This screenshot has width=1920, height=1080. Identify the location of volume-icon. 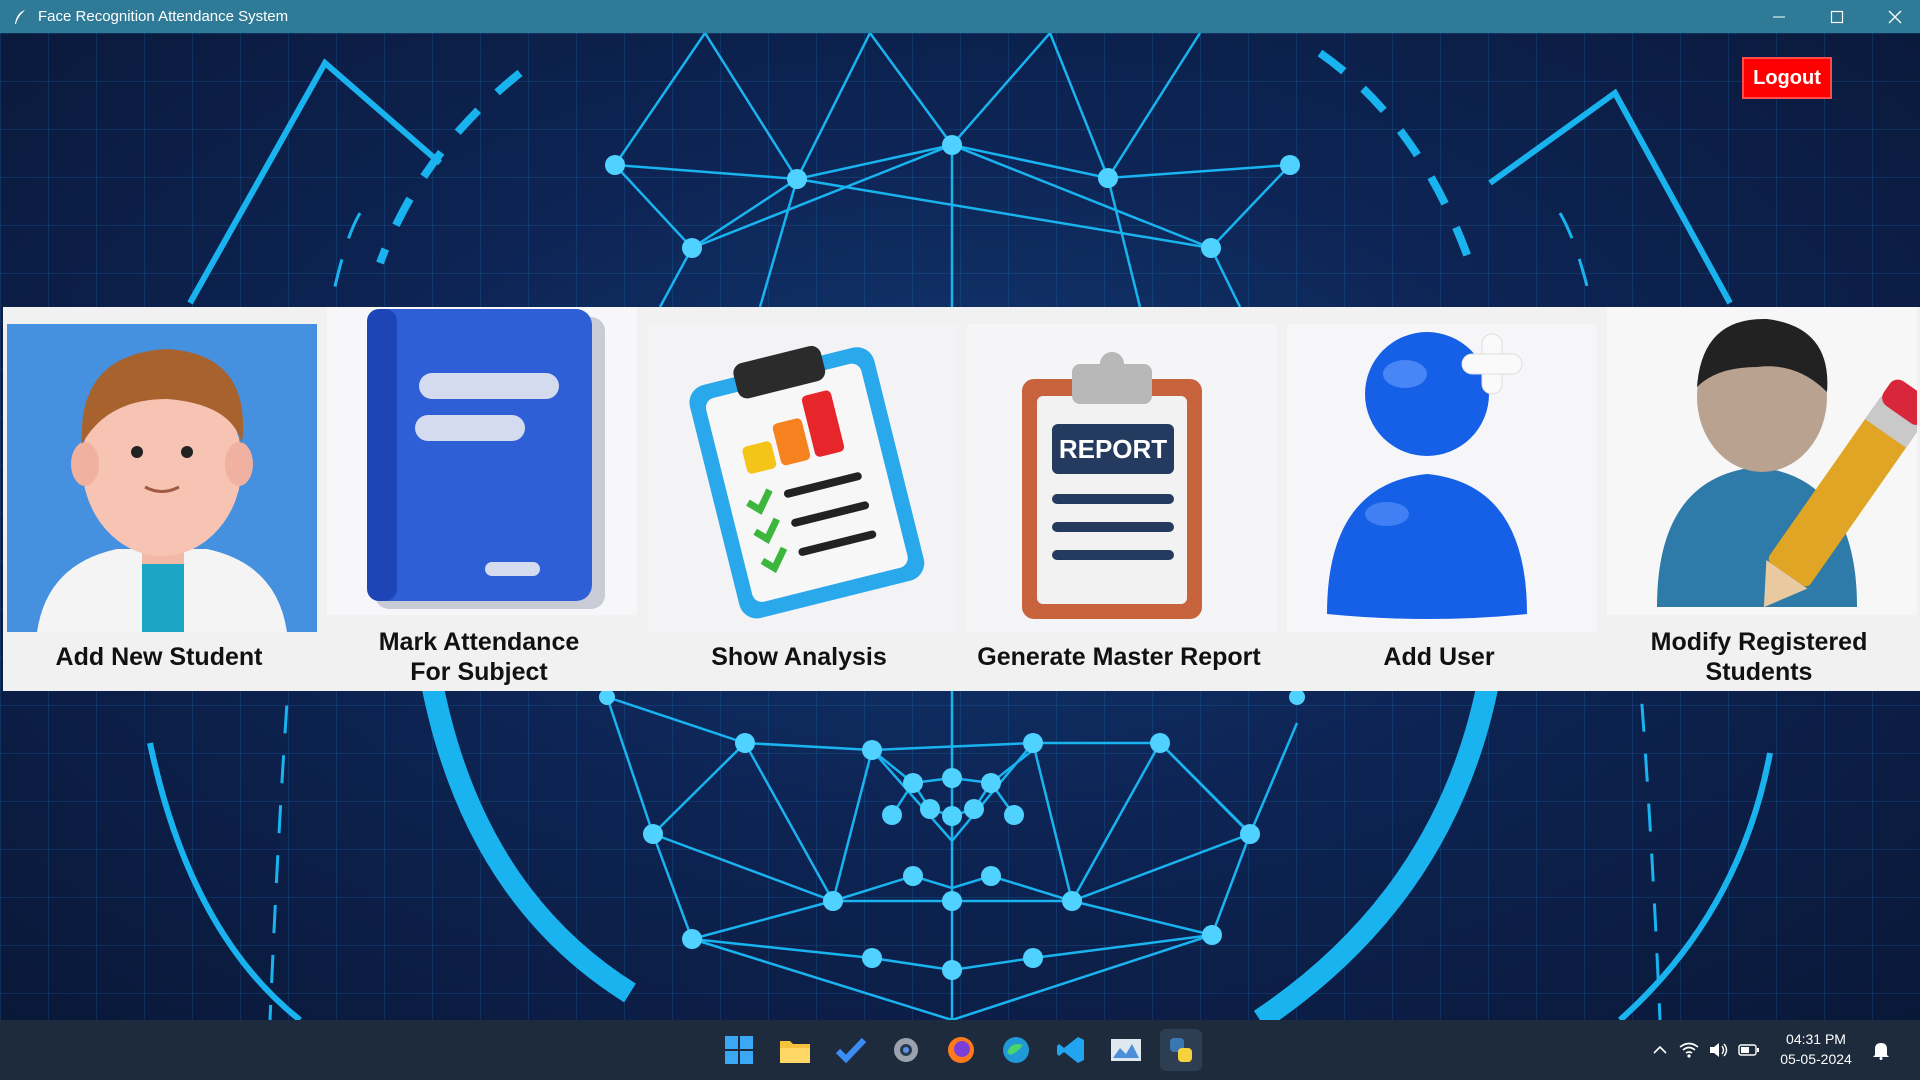
(1719, 1050).